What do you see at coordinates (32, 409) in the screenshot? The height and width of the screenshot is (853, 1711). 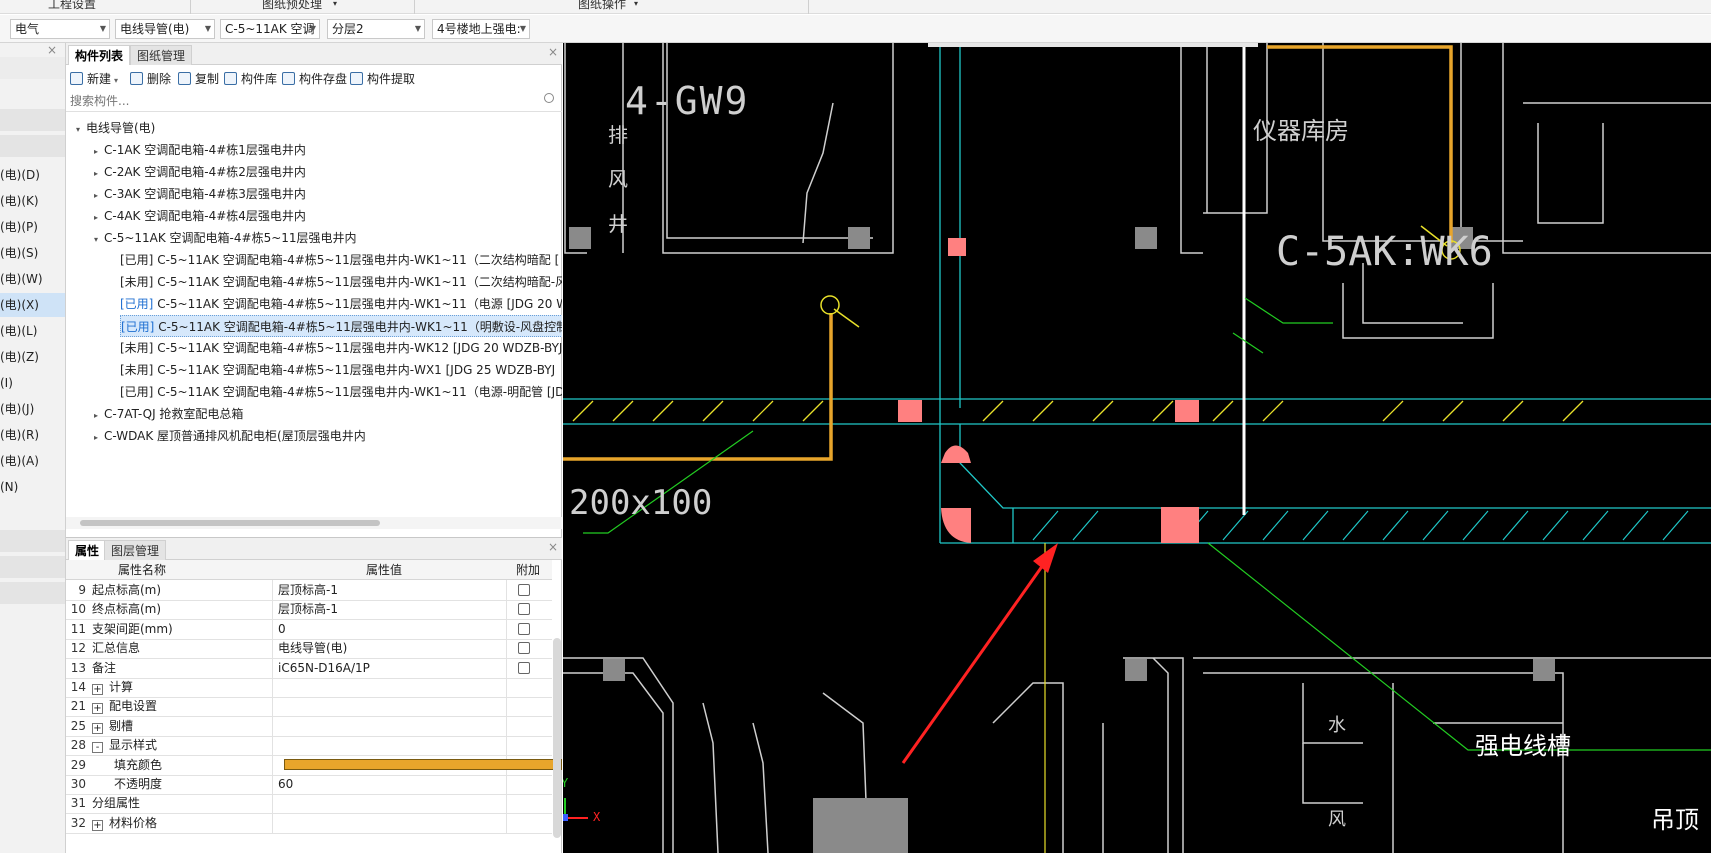 I see `nav-item: (电)(J)` at bounding box center [32, 409].